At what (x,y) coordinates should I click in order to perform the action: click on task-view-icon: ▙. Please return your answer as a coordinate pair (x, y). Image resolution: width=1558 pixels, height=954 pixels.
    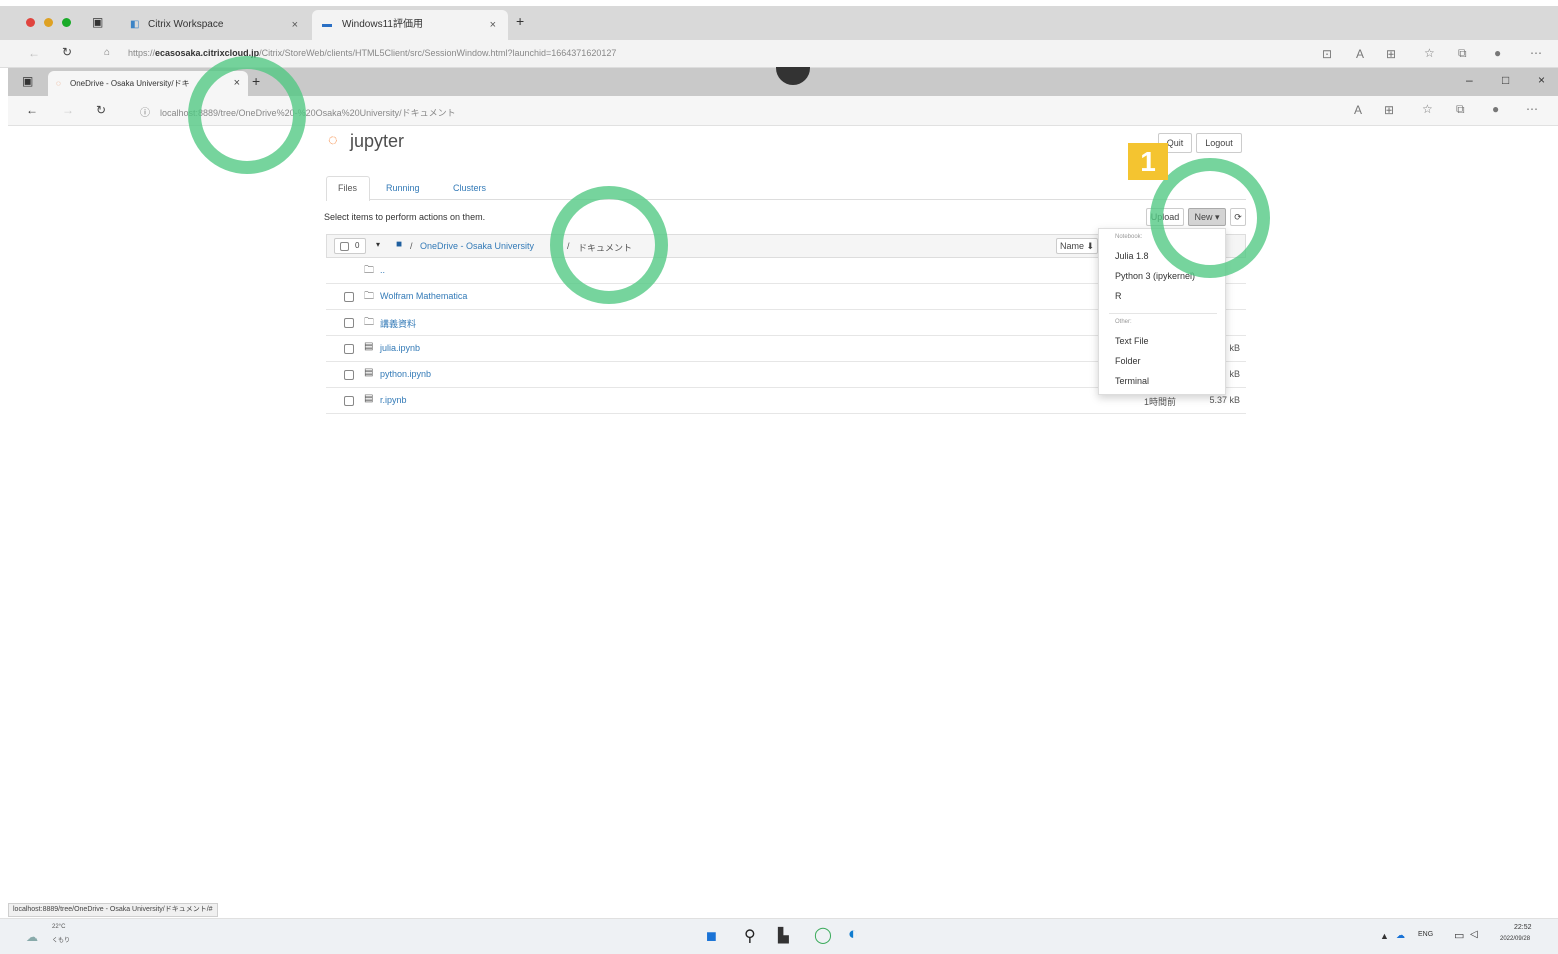
    Looking at the image, I should click on (783, 935).